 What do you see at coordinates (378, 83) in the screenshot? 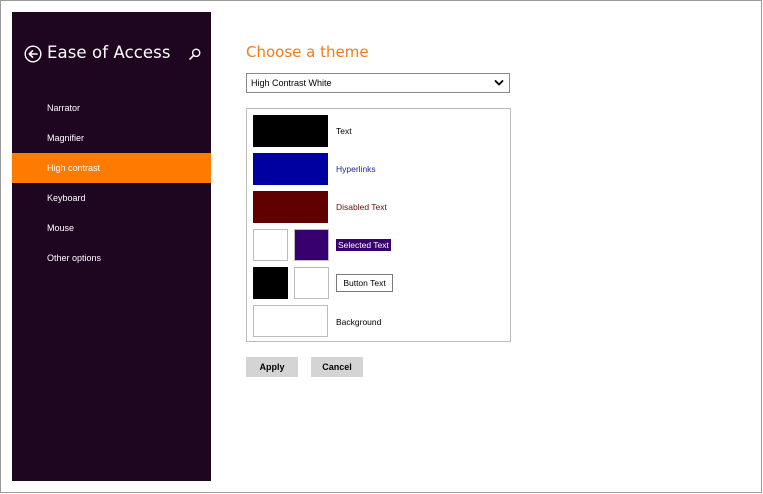
I see `theme-dropdown: High Contrast White` at bounding box center [378, 83].